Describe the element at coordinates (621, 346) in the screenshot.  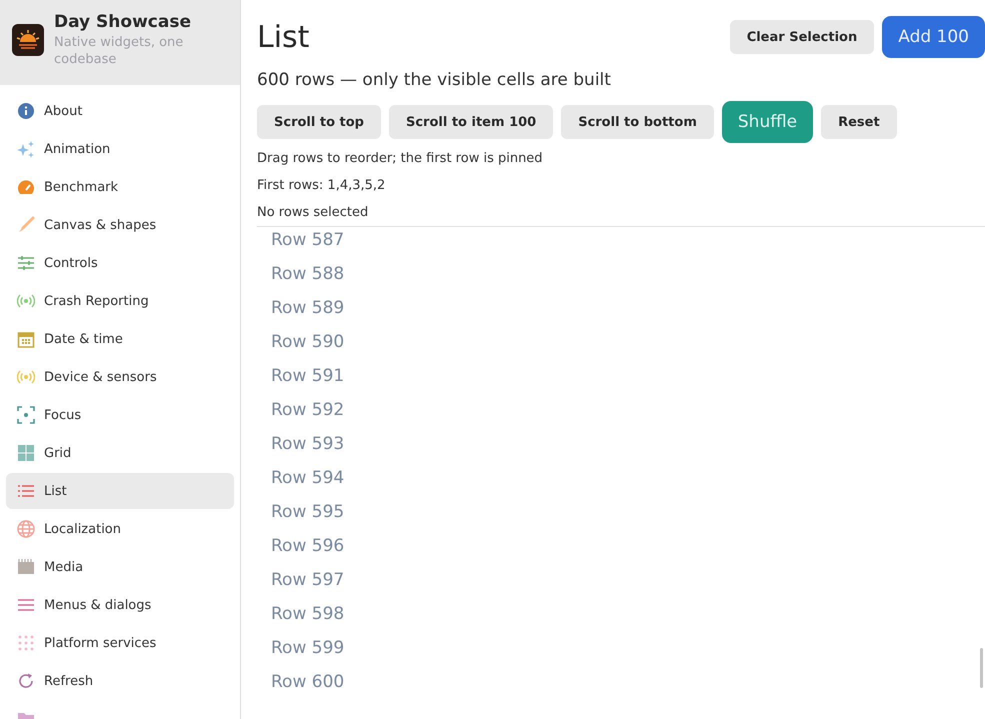
I see `list-row: Row 590` at that location.